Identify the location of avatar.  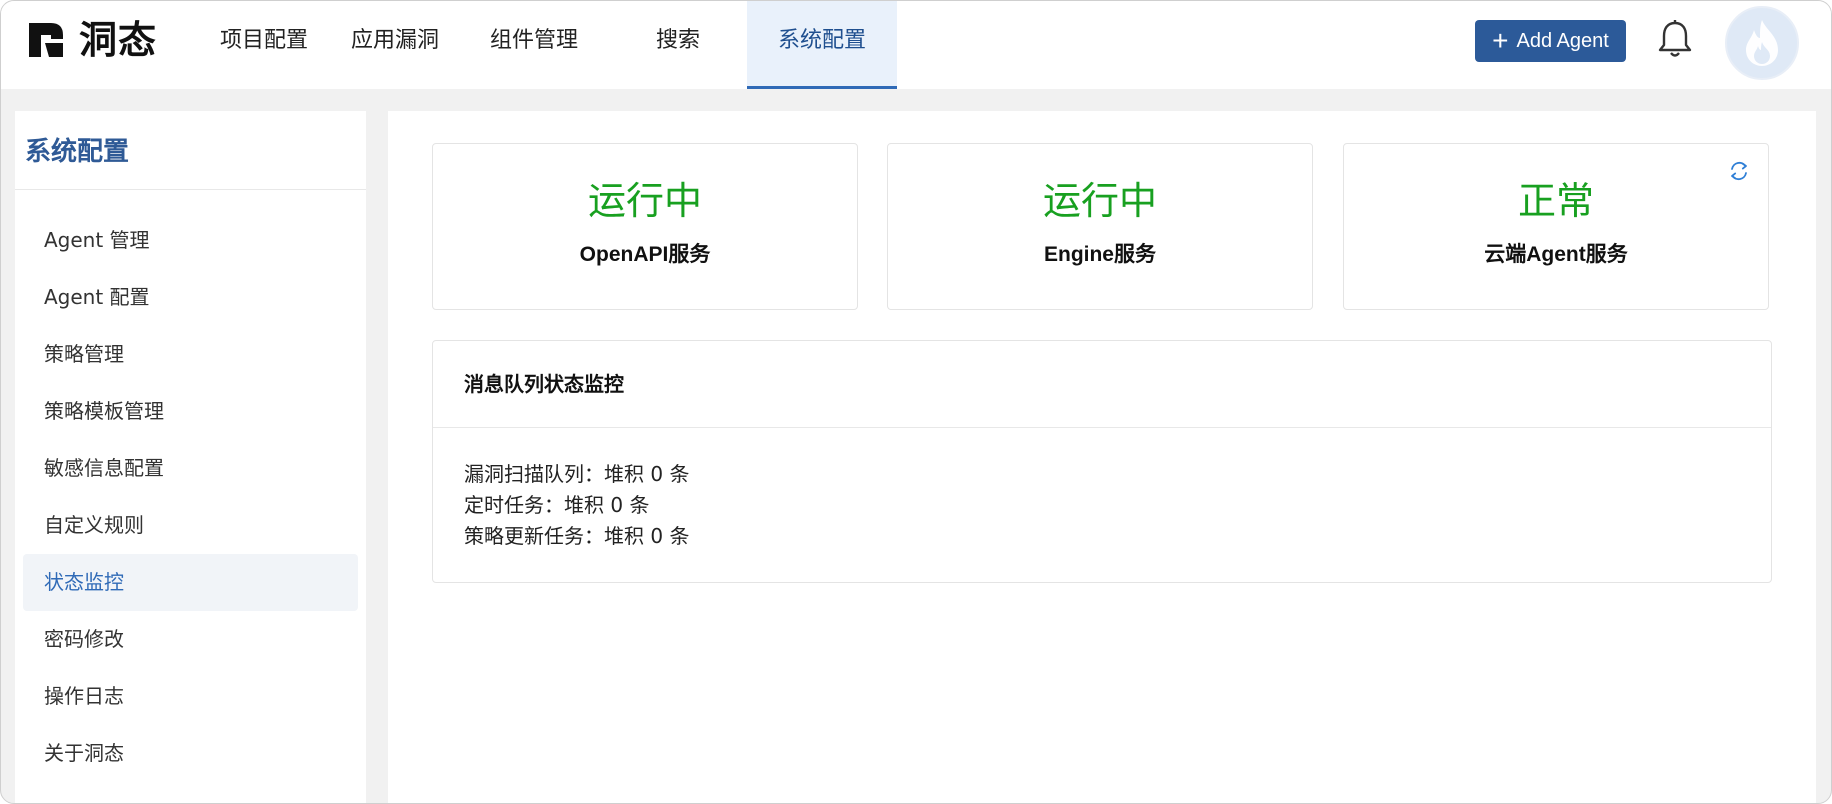
(1762, 43).